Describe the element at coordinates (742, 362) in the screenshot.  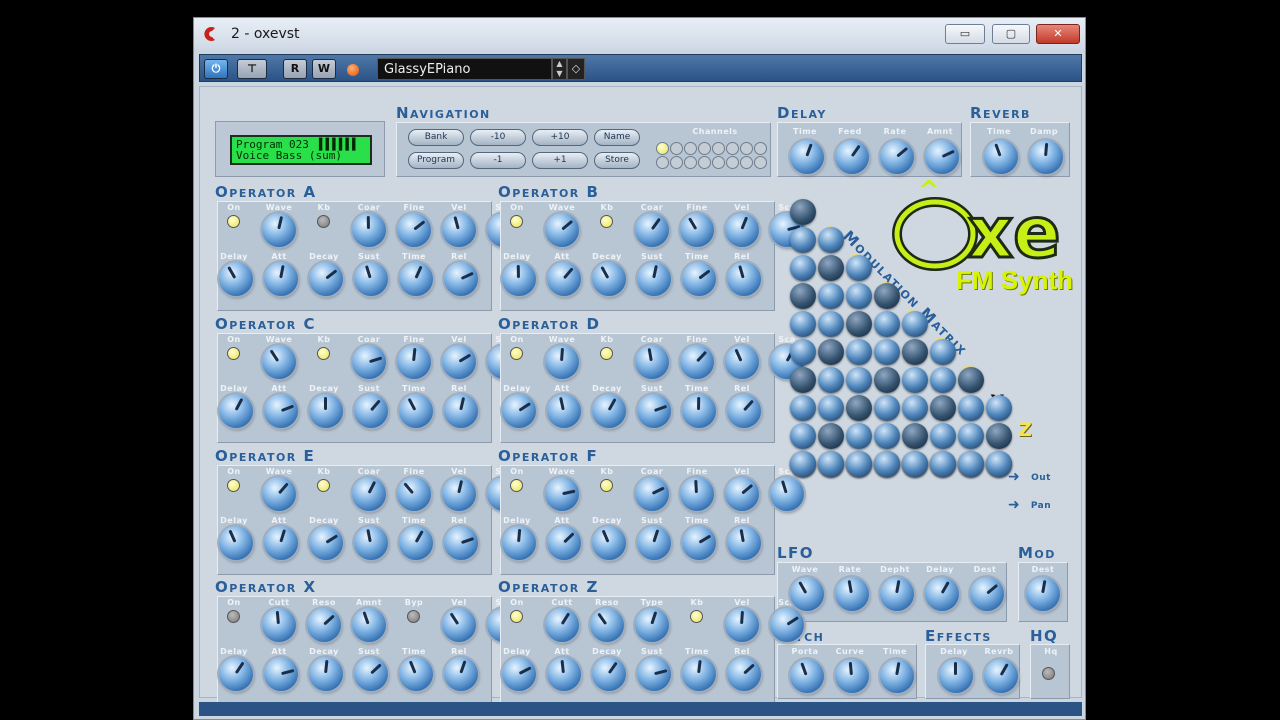
I see `operator-d-vel-knob` at that location.